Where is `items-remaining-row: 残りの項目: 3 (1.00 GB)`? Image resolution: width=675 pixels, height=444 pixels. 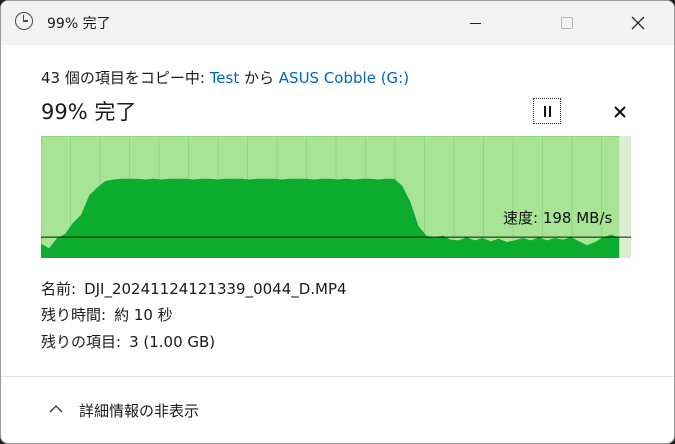
items-remaining-row: 残りの項目: 3 (1.00 GB) is located at coordinates (128, 341).